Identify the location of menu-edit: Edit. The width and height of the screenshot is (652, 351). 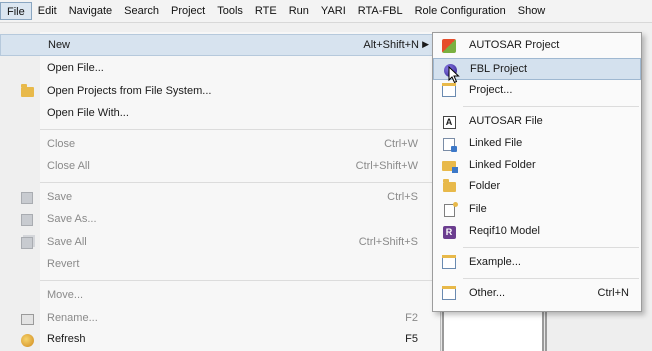
(47, 11).